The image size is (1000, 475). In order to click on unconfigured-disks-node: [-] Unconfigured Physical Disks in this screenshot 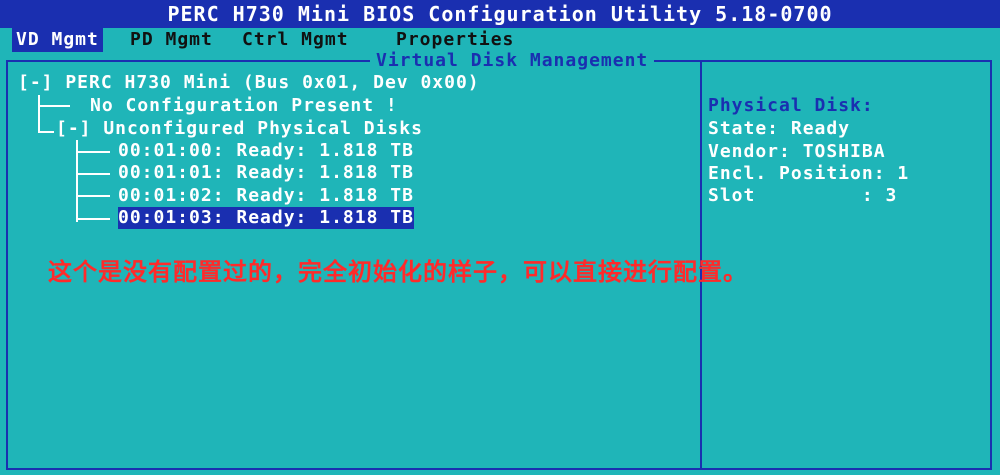, I will do `click(239, 129)`.